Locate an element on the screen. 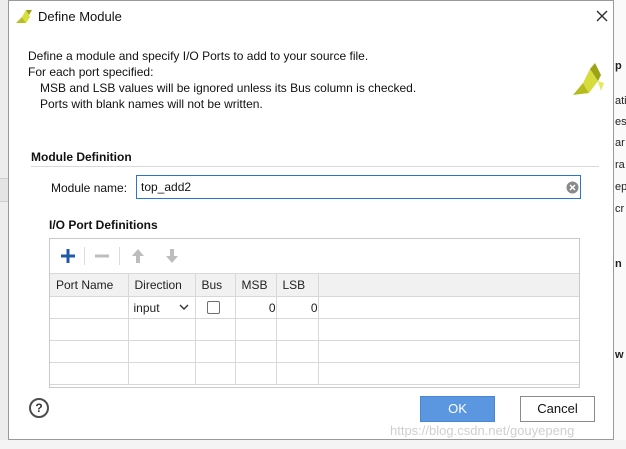  cancel-button: Cancel is located at coordinates (557, 409).